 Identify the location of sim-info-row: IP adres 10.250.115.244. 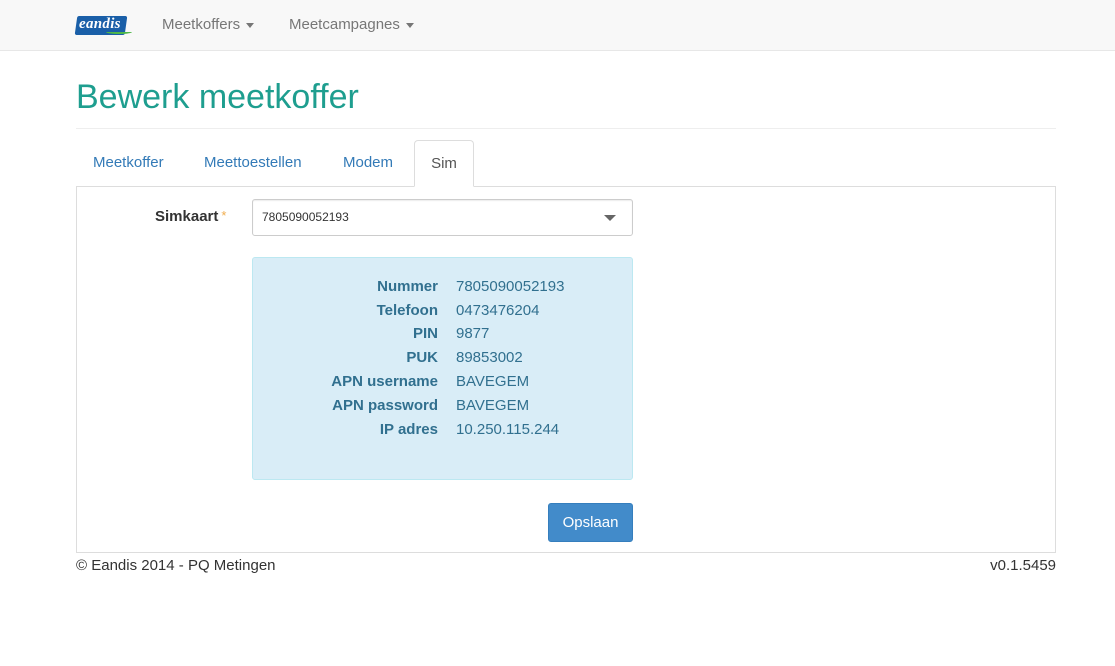
(443, 432).